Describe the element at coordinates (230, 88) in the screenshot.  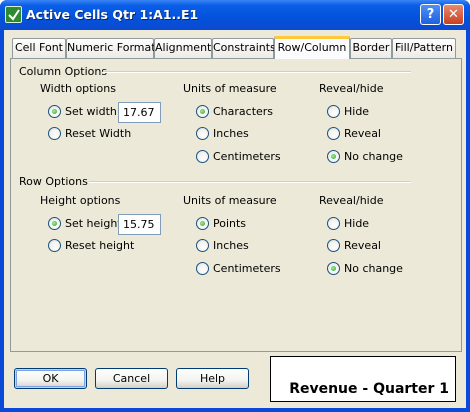
I see `column-units-heading: Units of measure` at that location.